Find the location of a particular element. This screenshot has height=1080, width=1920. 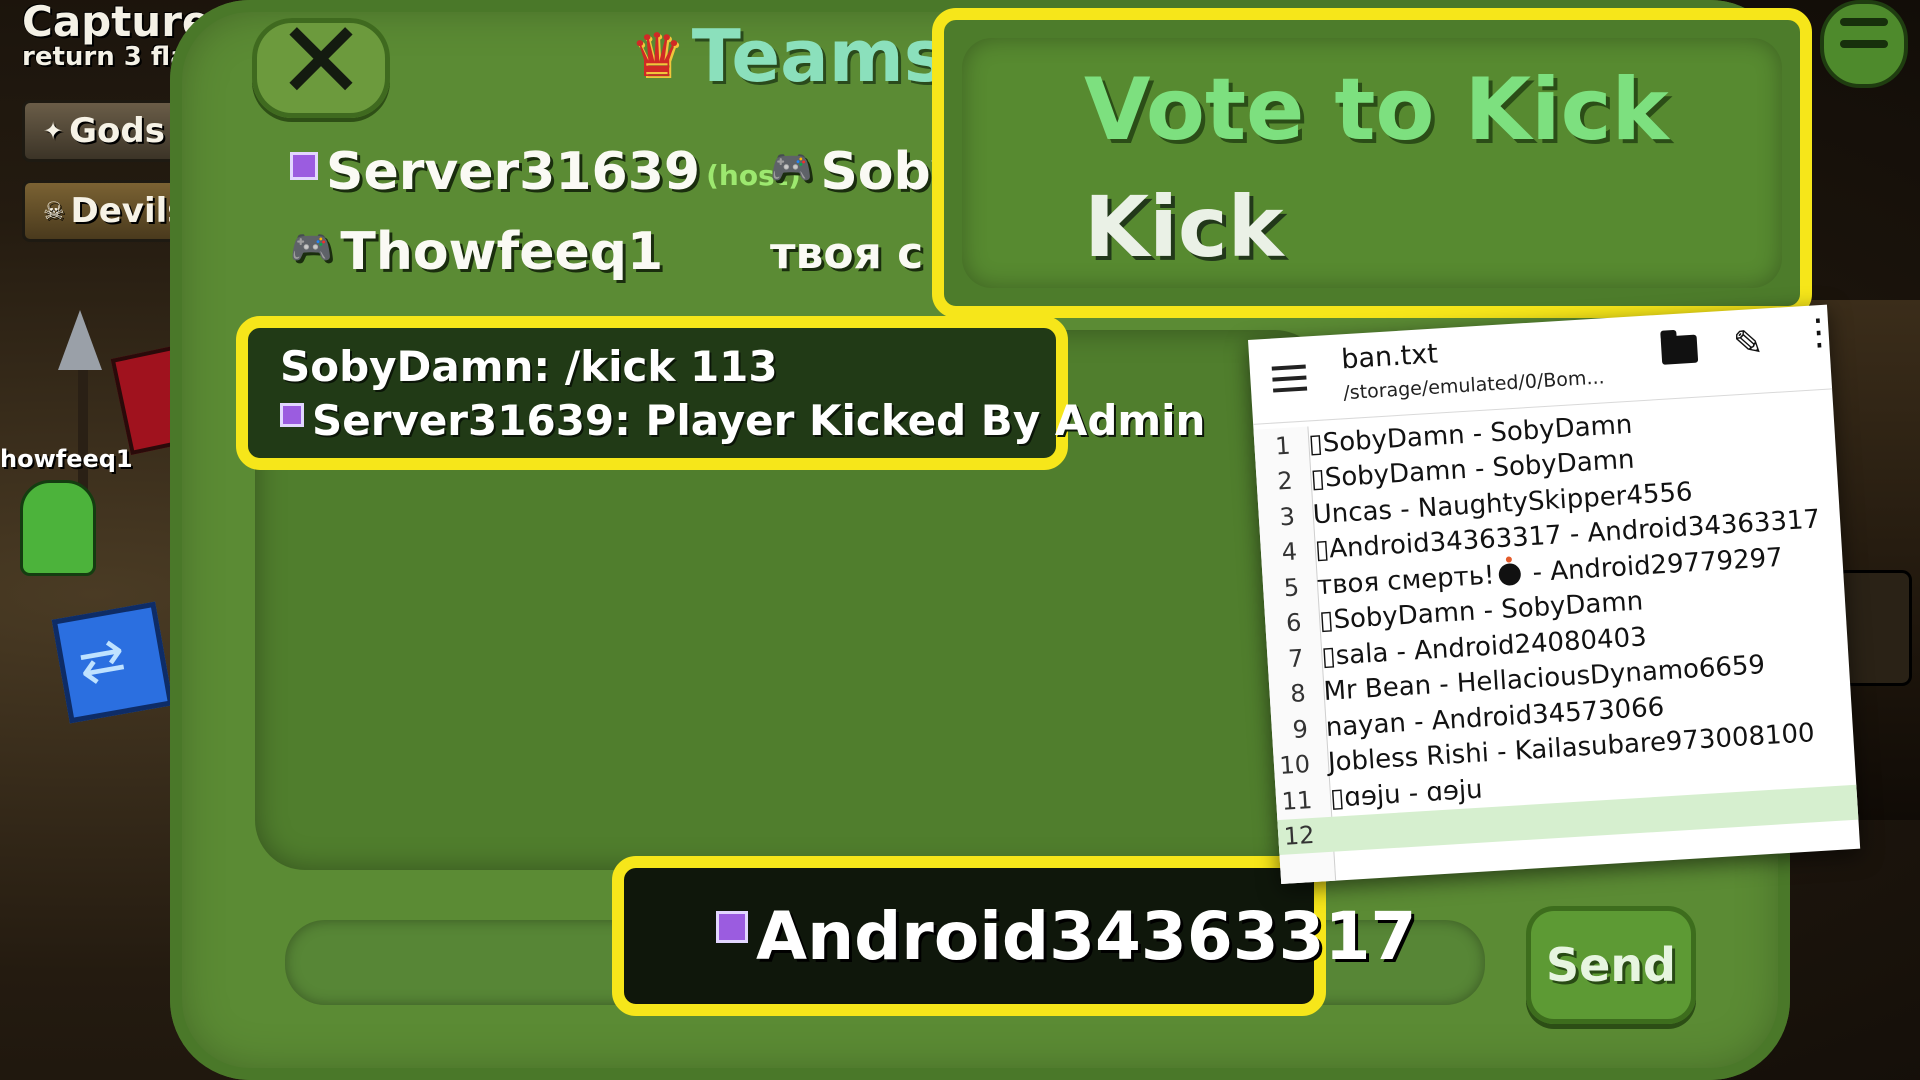

player-entry-server: Server31639 (host) is located at coordinates (545, 172).